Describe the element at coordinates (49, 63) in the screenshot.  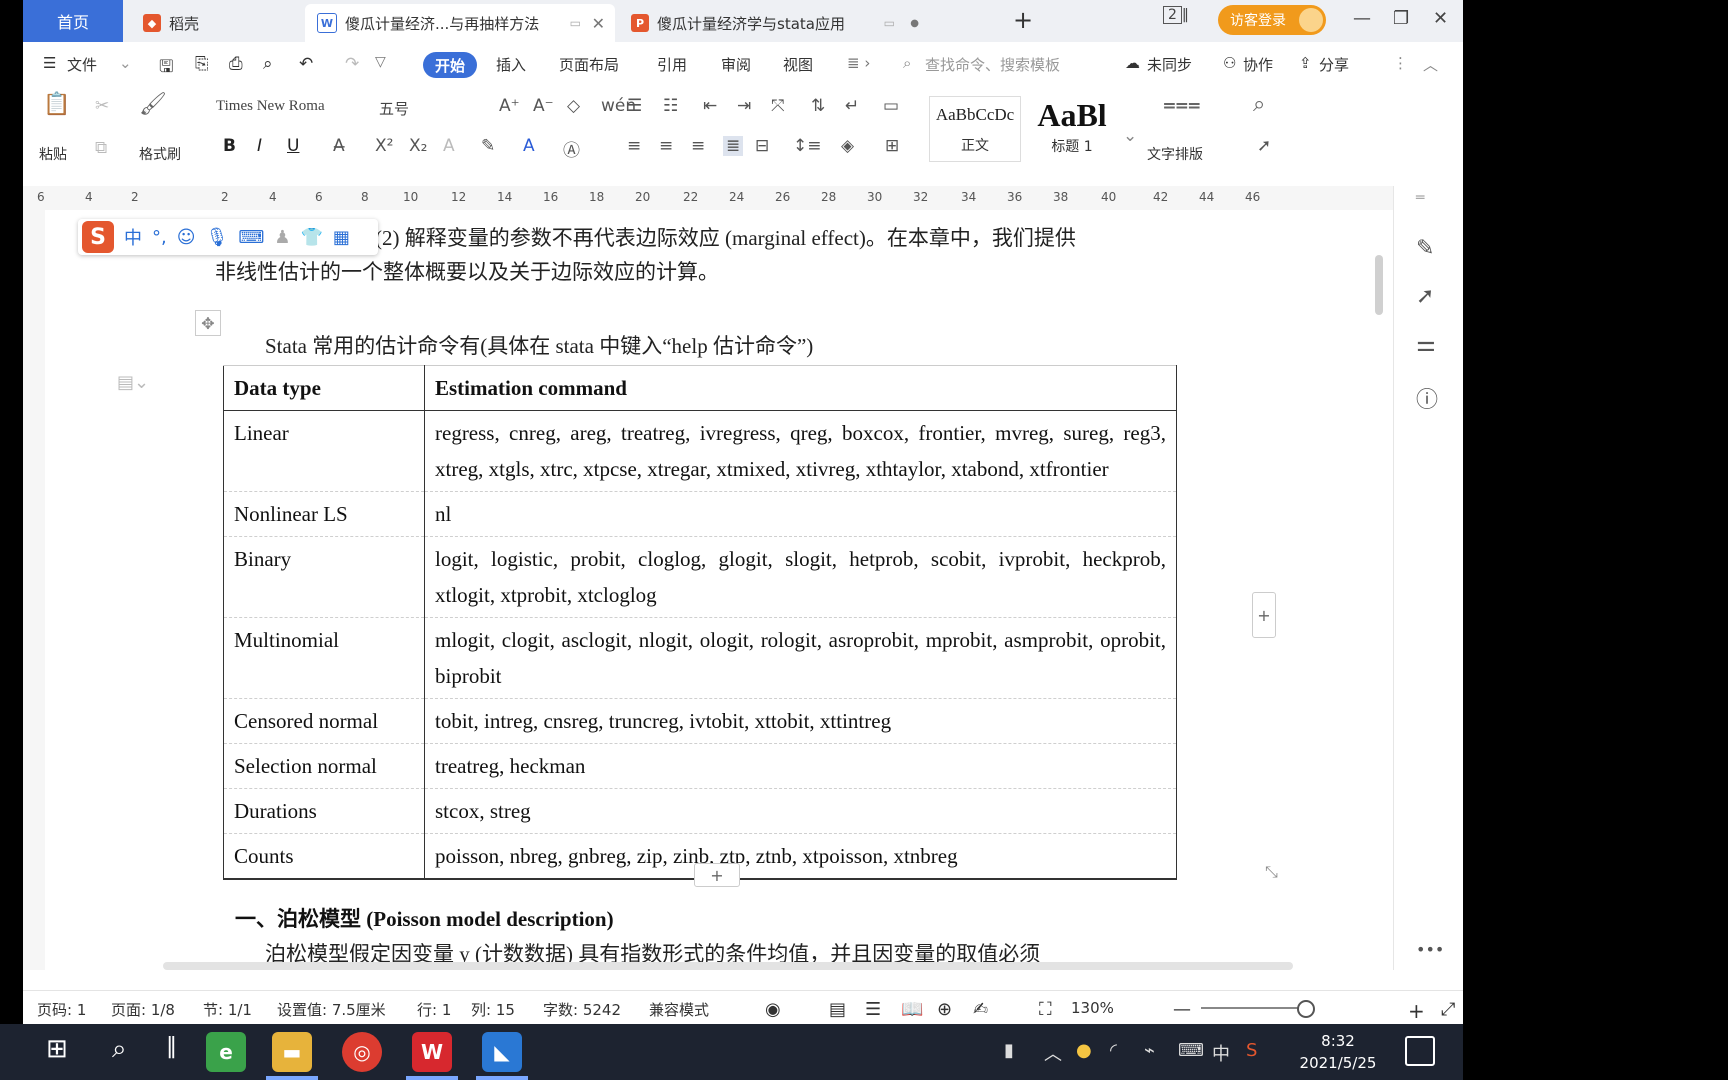
I see `hamburger-icon: ☰` at that location.